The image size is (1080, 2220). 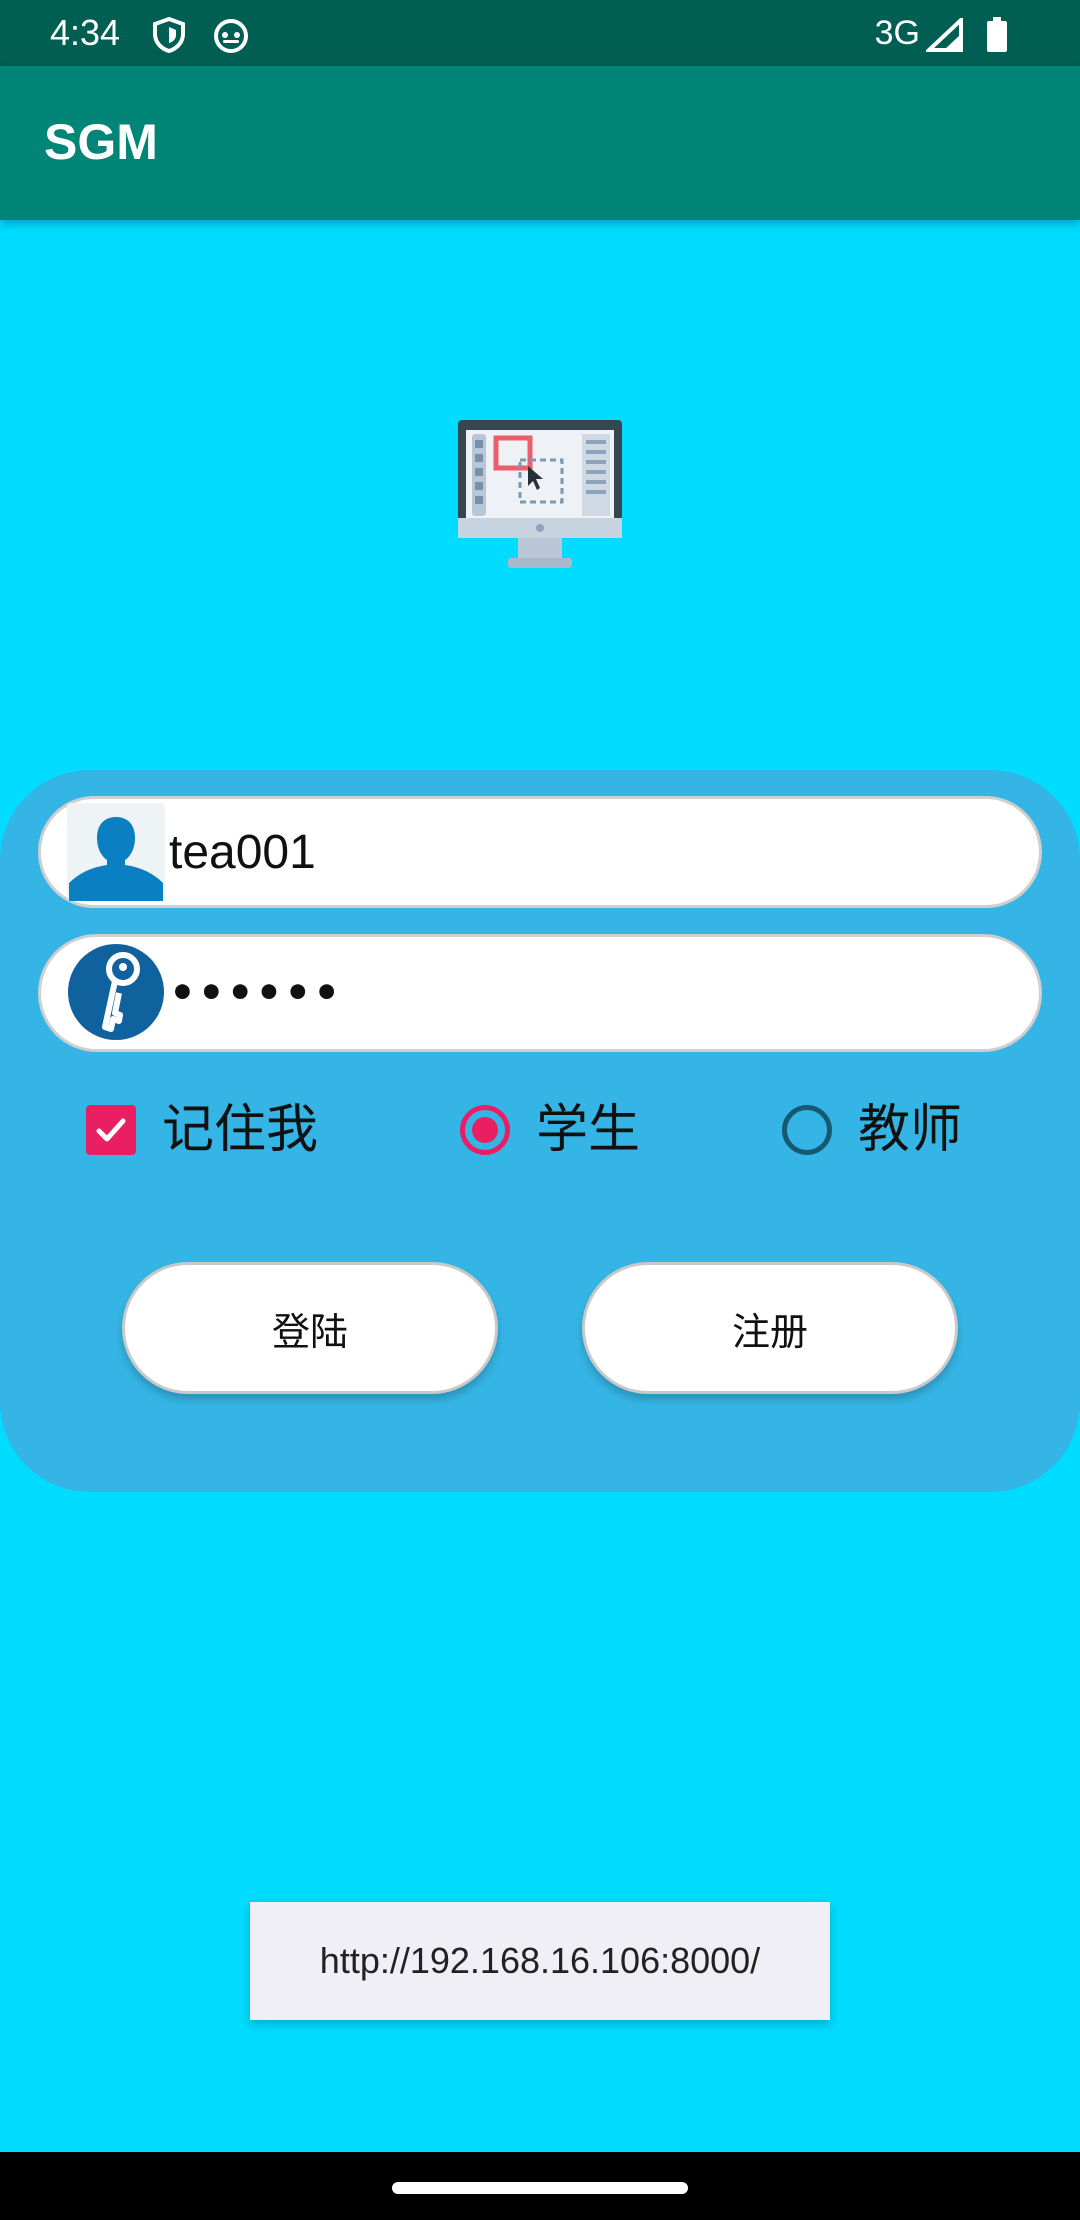 I want to click on app-bar: SGM, so click(x=540, y=143).